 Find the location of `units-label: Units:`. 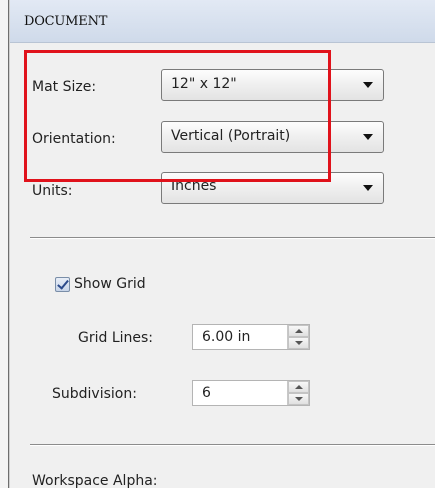

units-label: Units: is located at coordinates (52, 191).